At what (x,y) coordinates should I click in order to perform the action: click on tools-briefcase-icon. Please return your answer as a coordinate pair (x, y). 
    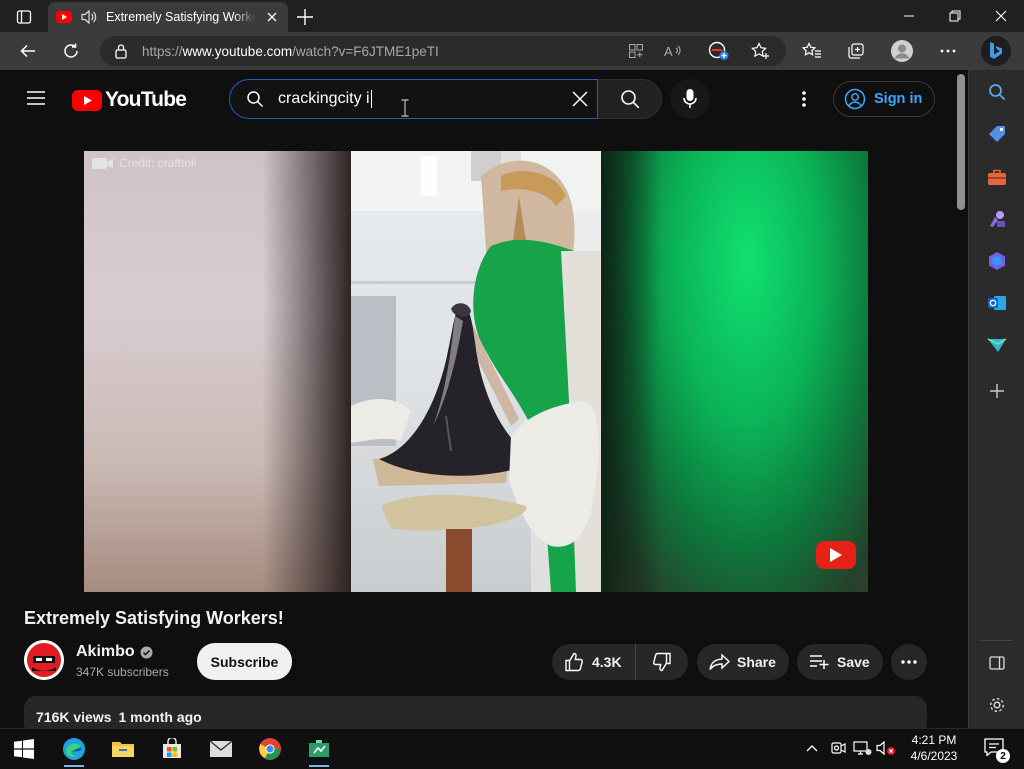
    Looking at the image, I should click on (997, 177).